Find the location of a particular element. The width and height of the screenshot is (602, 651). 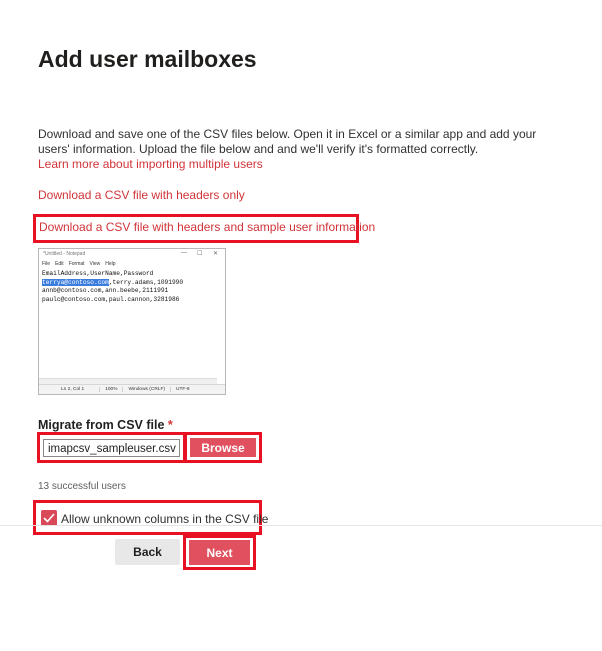

highlight-frame-next: Next is located at coordinates (219, 552).